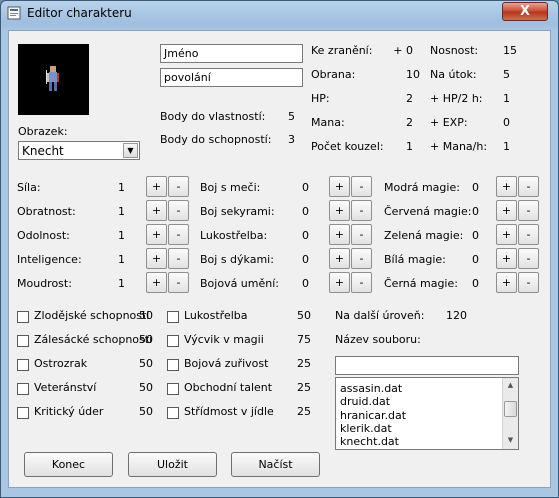  Describe the element at coordinates (409, 122) in the screenshot. I see `stat-value: 2` at that location.